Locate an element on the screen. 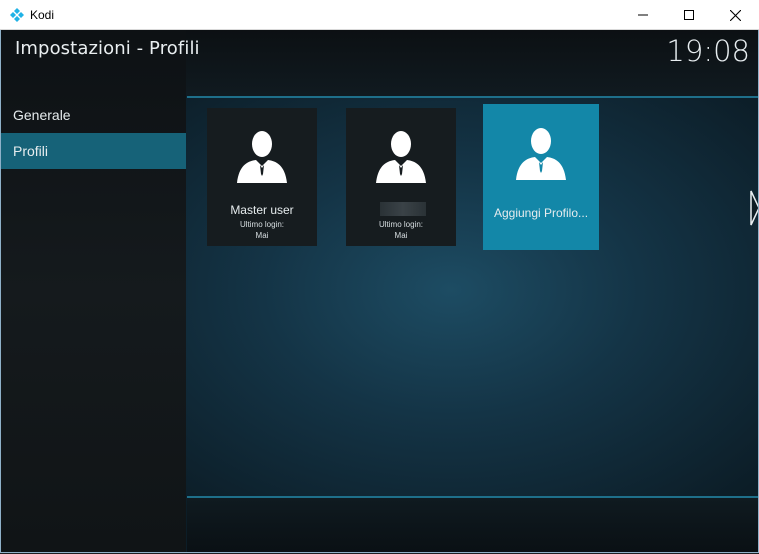  maximize-button is located at coordinates (689, 15).